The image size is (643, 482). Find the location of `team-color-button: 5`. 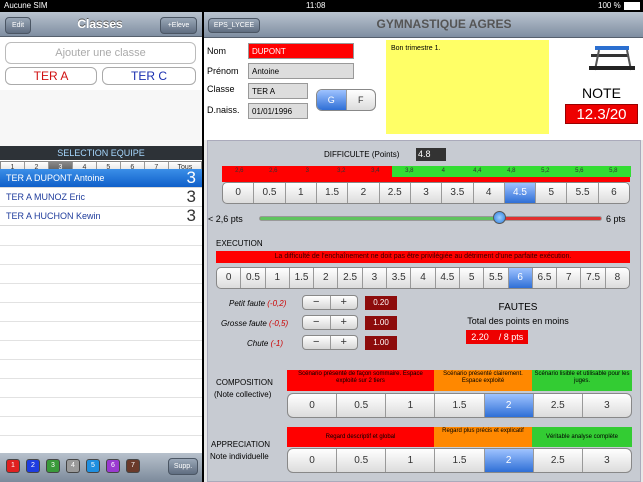

team-color-button: 5 is located at coordinates (93, 466).